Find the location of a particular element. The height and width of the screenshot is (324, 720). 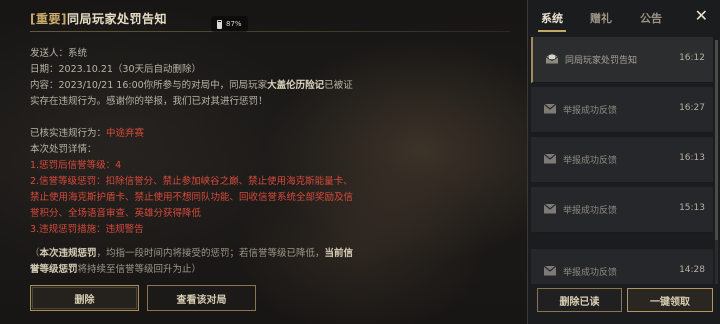

delete-read-label: 删除已读 is located at coordinates (579, 302).